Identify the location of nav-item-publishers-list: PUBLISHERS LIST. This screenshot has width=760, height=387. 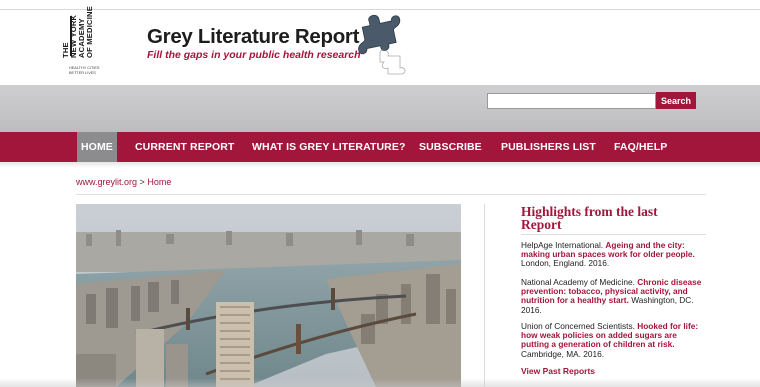
(548, 147).